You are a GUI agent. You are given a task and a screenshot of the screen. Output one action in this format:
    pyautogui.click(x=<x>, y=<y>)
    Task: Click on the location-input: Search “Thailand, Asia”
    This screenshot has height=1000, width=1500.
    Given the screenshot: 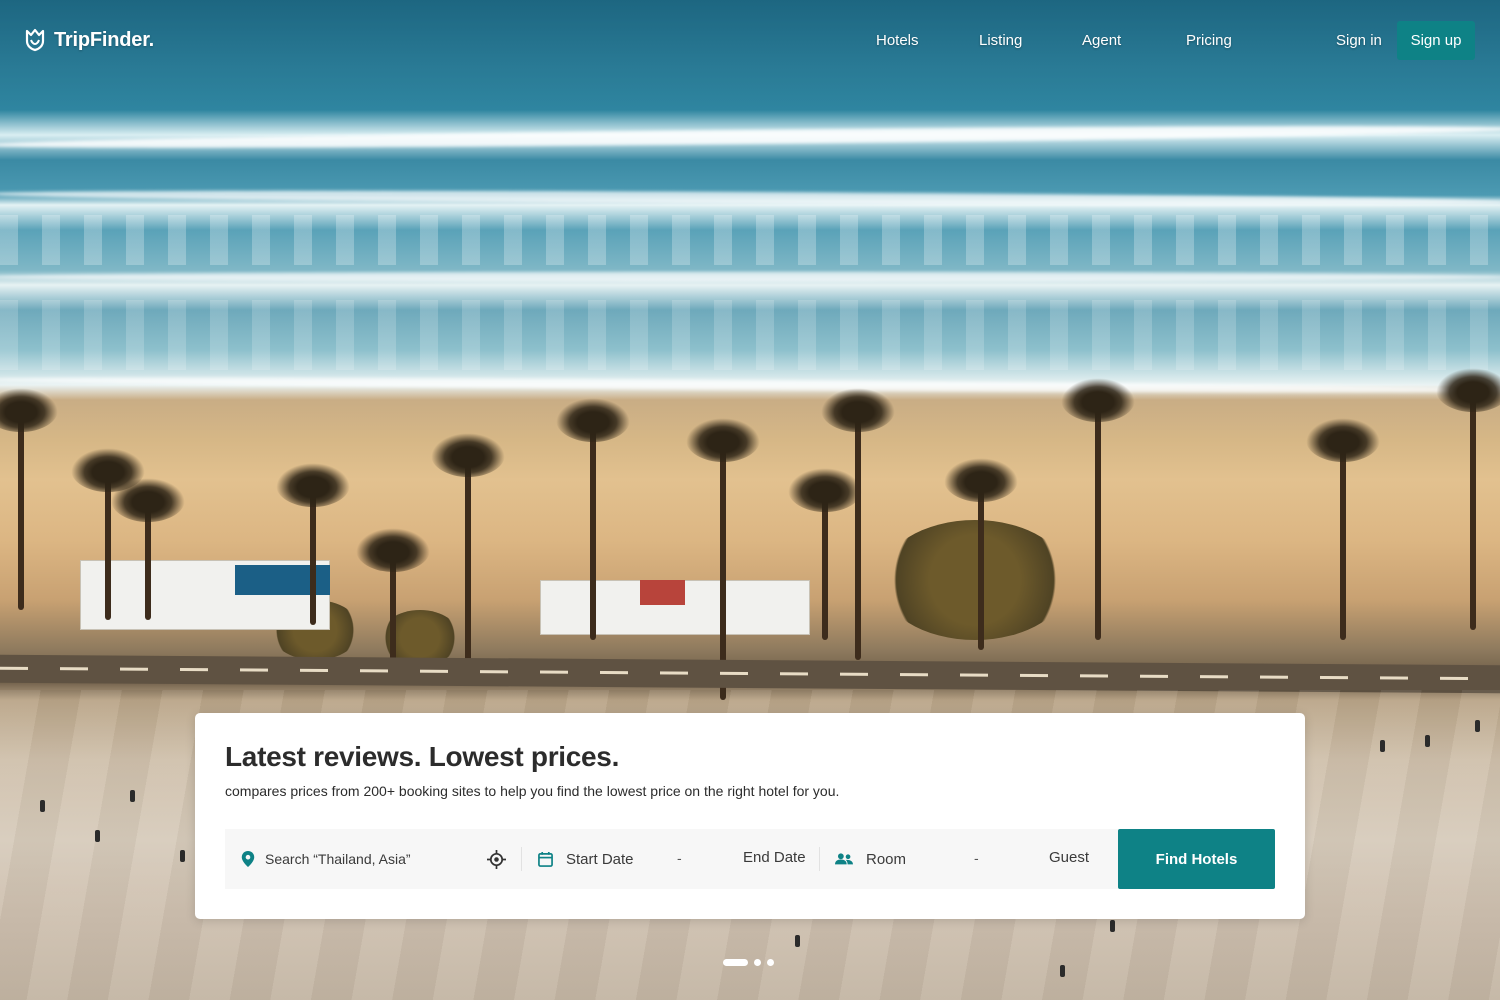 What is the action you would take?
    pyautogui.click(x=338, y=859)
    